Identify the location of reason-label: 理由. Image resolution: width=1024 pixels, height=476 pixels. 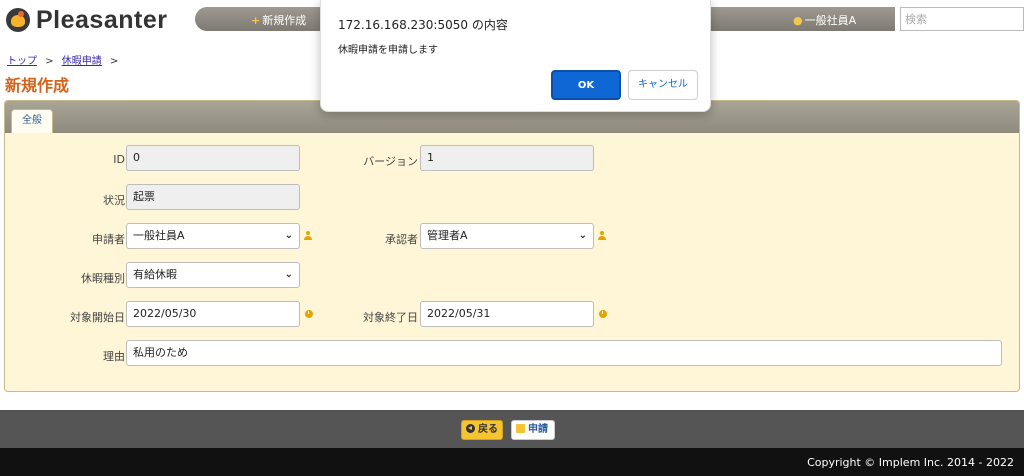
(114, 356).